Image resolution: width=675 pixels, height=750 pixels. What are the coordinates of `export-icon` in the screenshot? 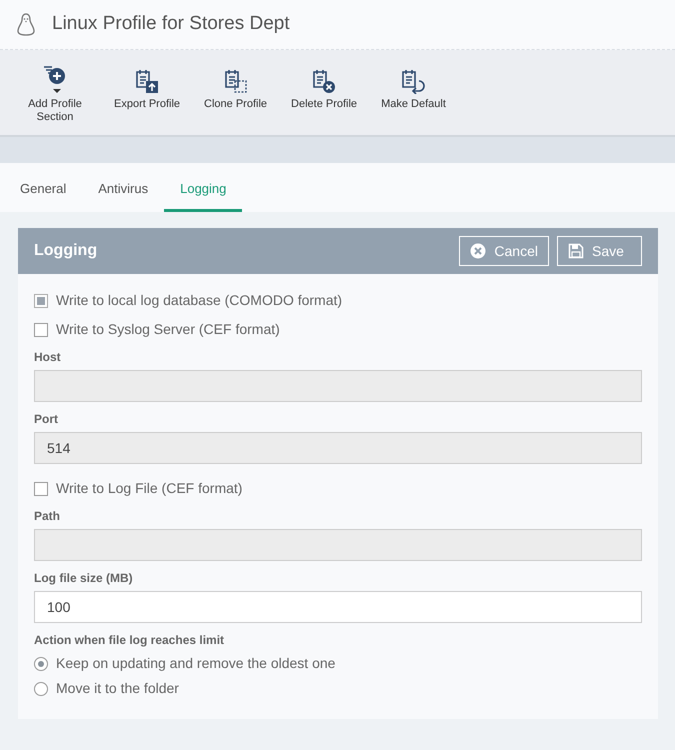 It's located at (147, 81).